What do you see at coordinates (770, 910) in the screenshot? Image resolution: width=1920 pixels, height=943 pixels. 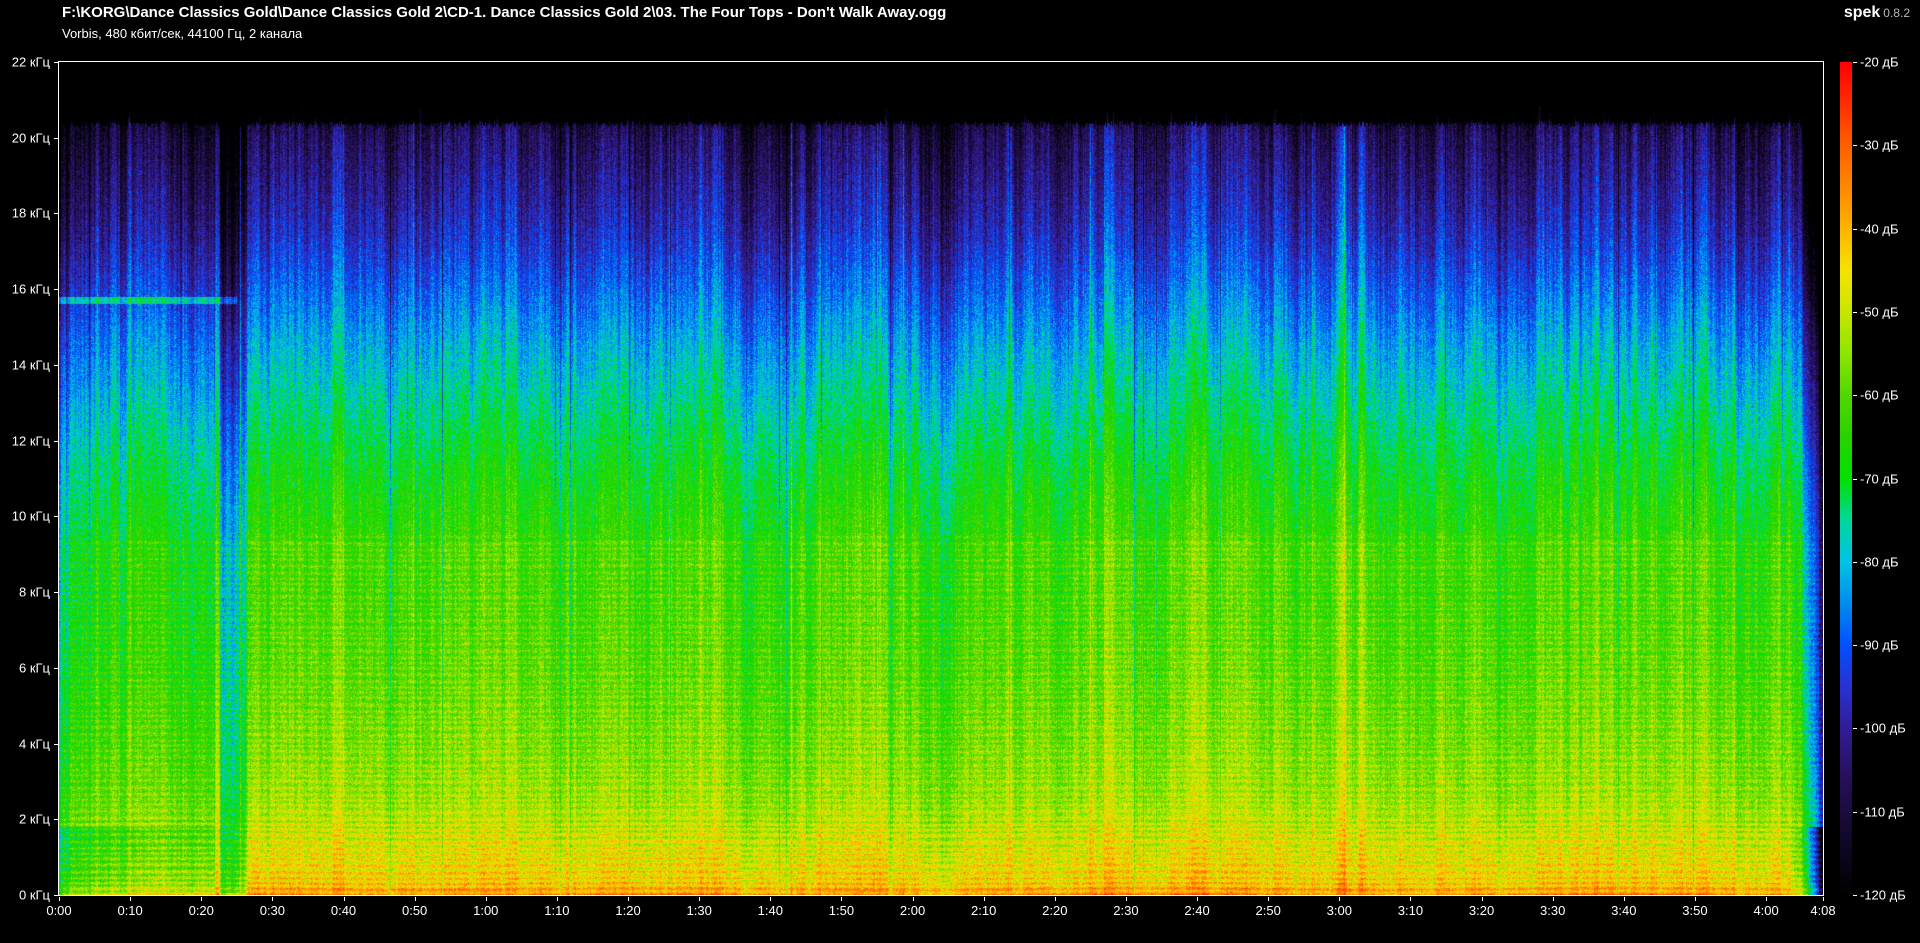 I see `time-tick-label: 1:40` at bounding box center [770, 910].